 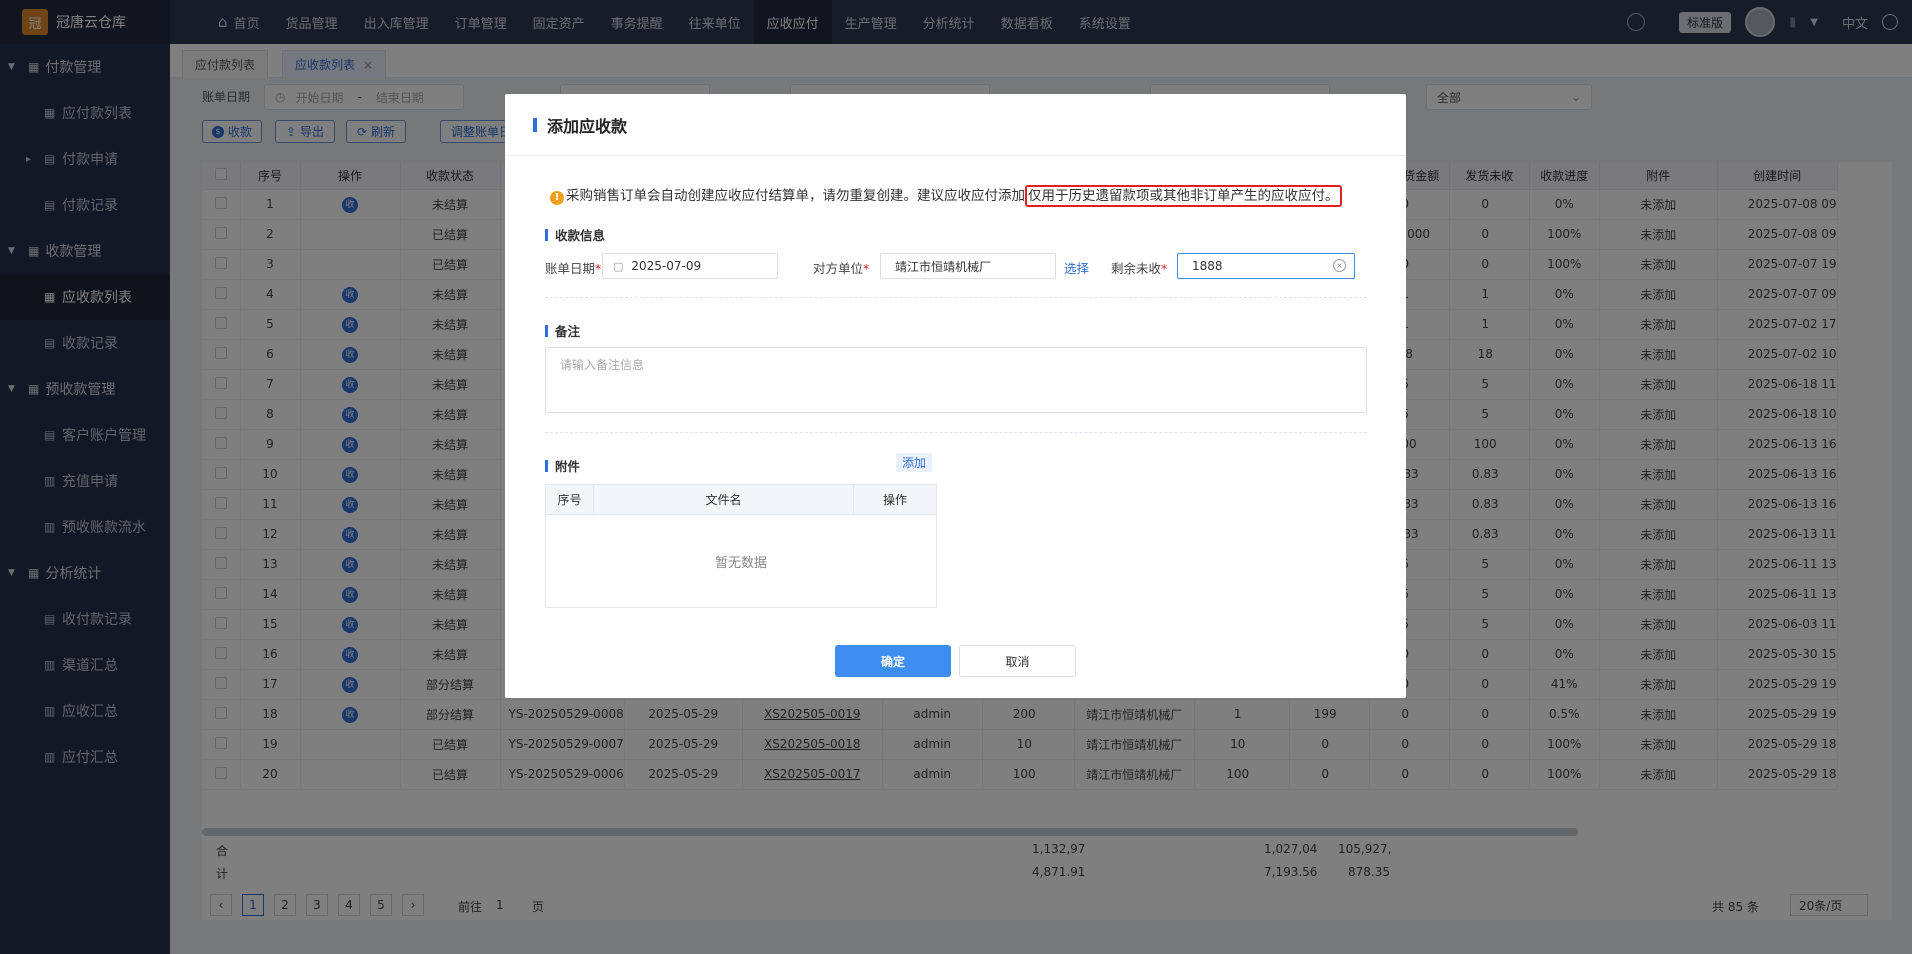 I want to click on party-label: 对方单位*, so click(x=841, y=268).